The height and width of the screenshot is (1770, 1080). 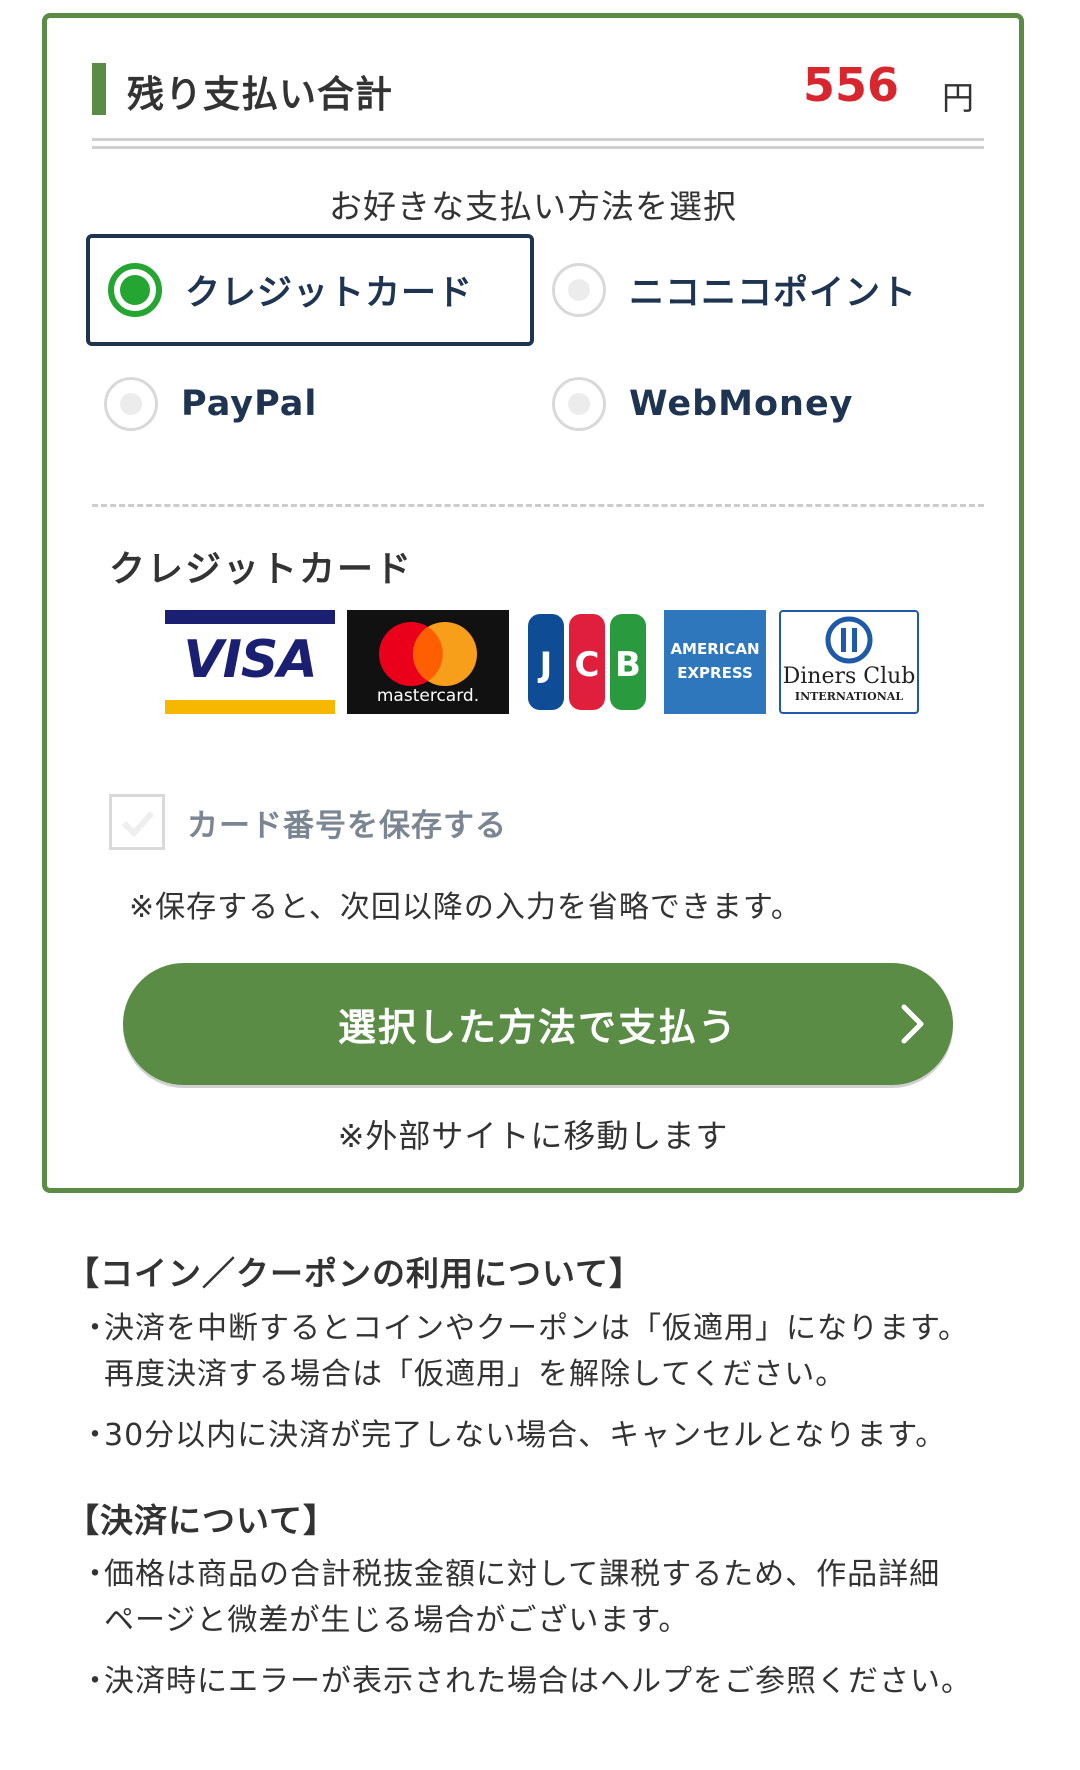 I want to click on payment-option-label: クレジットカード, so click(x=329, y=293).